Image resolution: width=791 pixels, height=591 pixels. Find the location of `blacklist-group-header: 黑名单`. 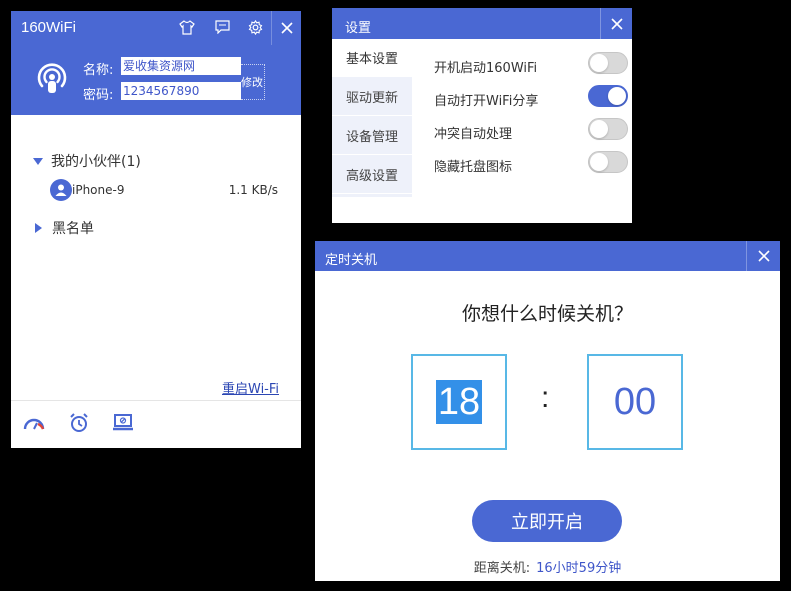

blacklist-group-header: 黑名单 is located at coordinates (64, 228).